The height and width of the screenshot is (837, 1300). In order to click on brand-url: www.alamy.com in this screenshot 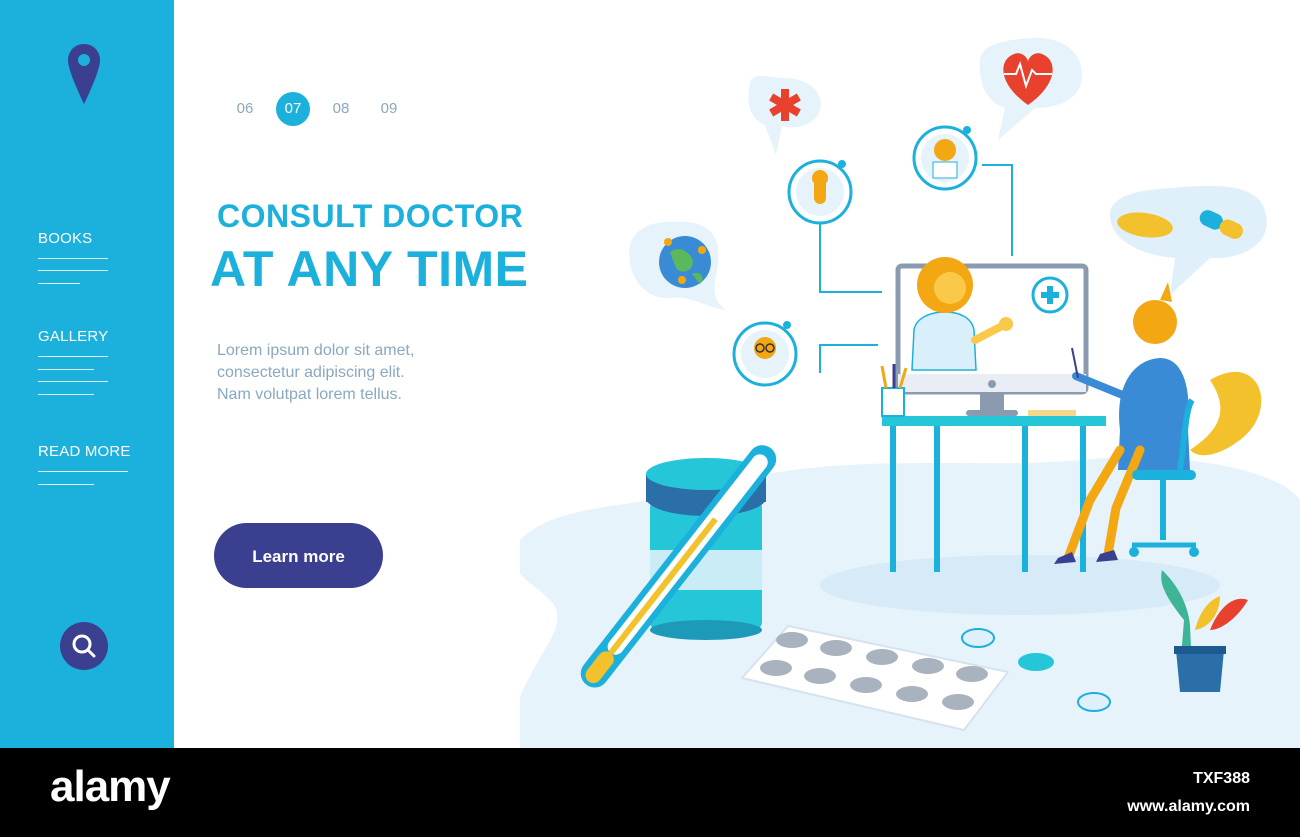, I will do `click(1188, 806)`.